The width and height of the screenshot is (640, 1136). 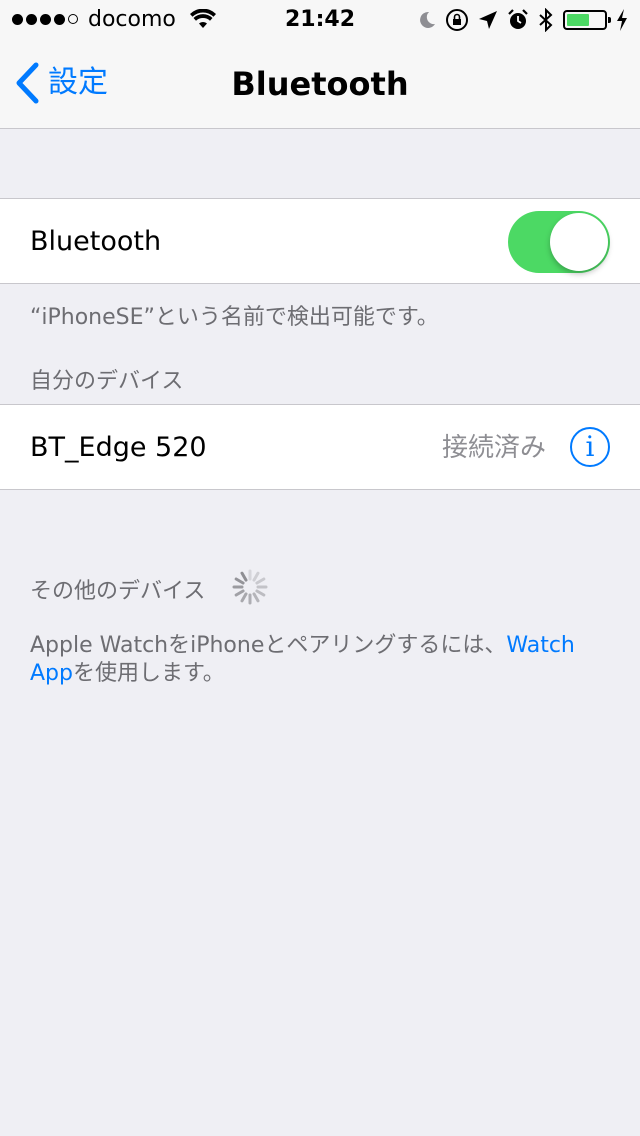 What do you see at coordinates (587, 20) in the screenshot?
I see `battery-icon` at bounding box center [587, 20].